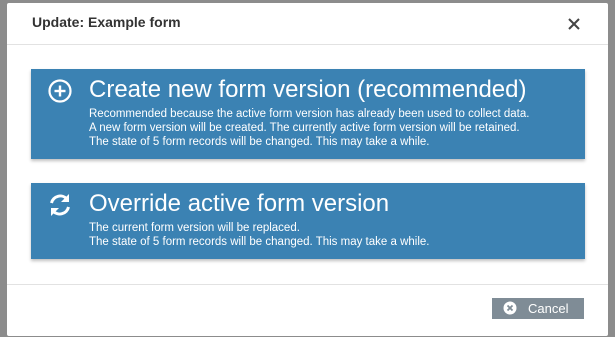  What do you see at coordinates (60, 91) in the screenshot?
I see `plus-circle-icon` at bounding box center [60, 91].